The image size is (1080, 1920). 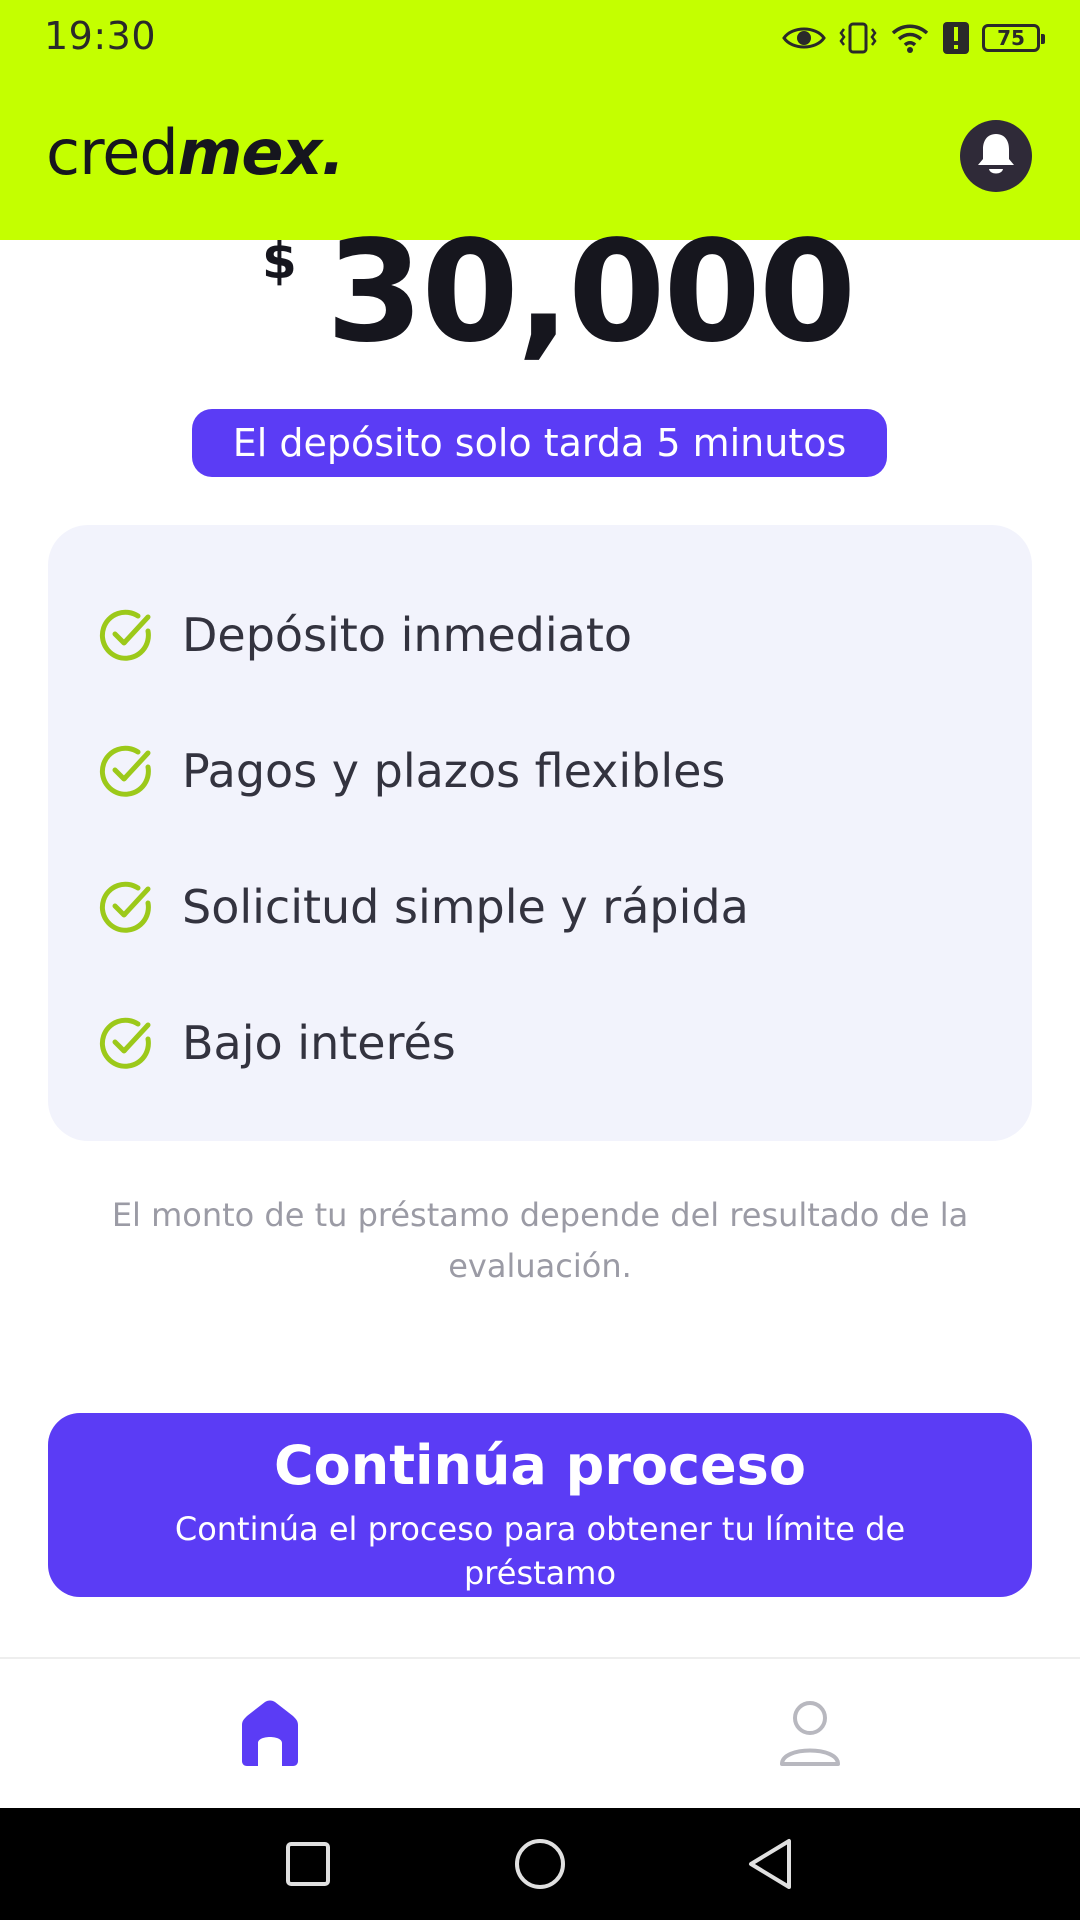 I want to click on feature-item: Depósito inmediato, so click(x=365, y=635).